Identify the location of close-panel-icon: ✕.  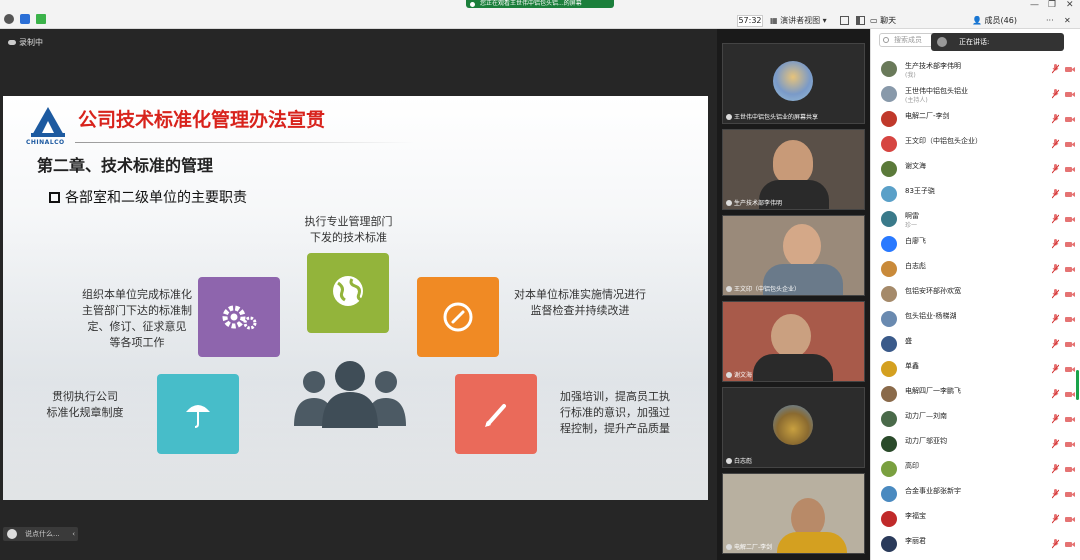
(1067, 21).